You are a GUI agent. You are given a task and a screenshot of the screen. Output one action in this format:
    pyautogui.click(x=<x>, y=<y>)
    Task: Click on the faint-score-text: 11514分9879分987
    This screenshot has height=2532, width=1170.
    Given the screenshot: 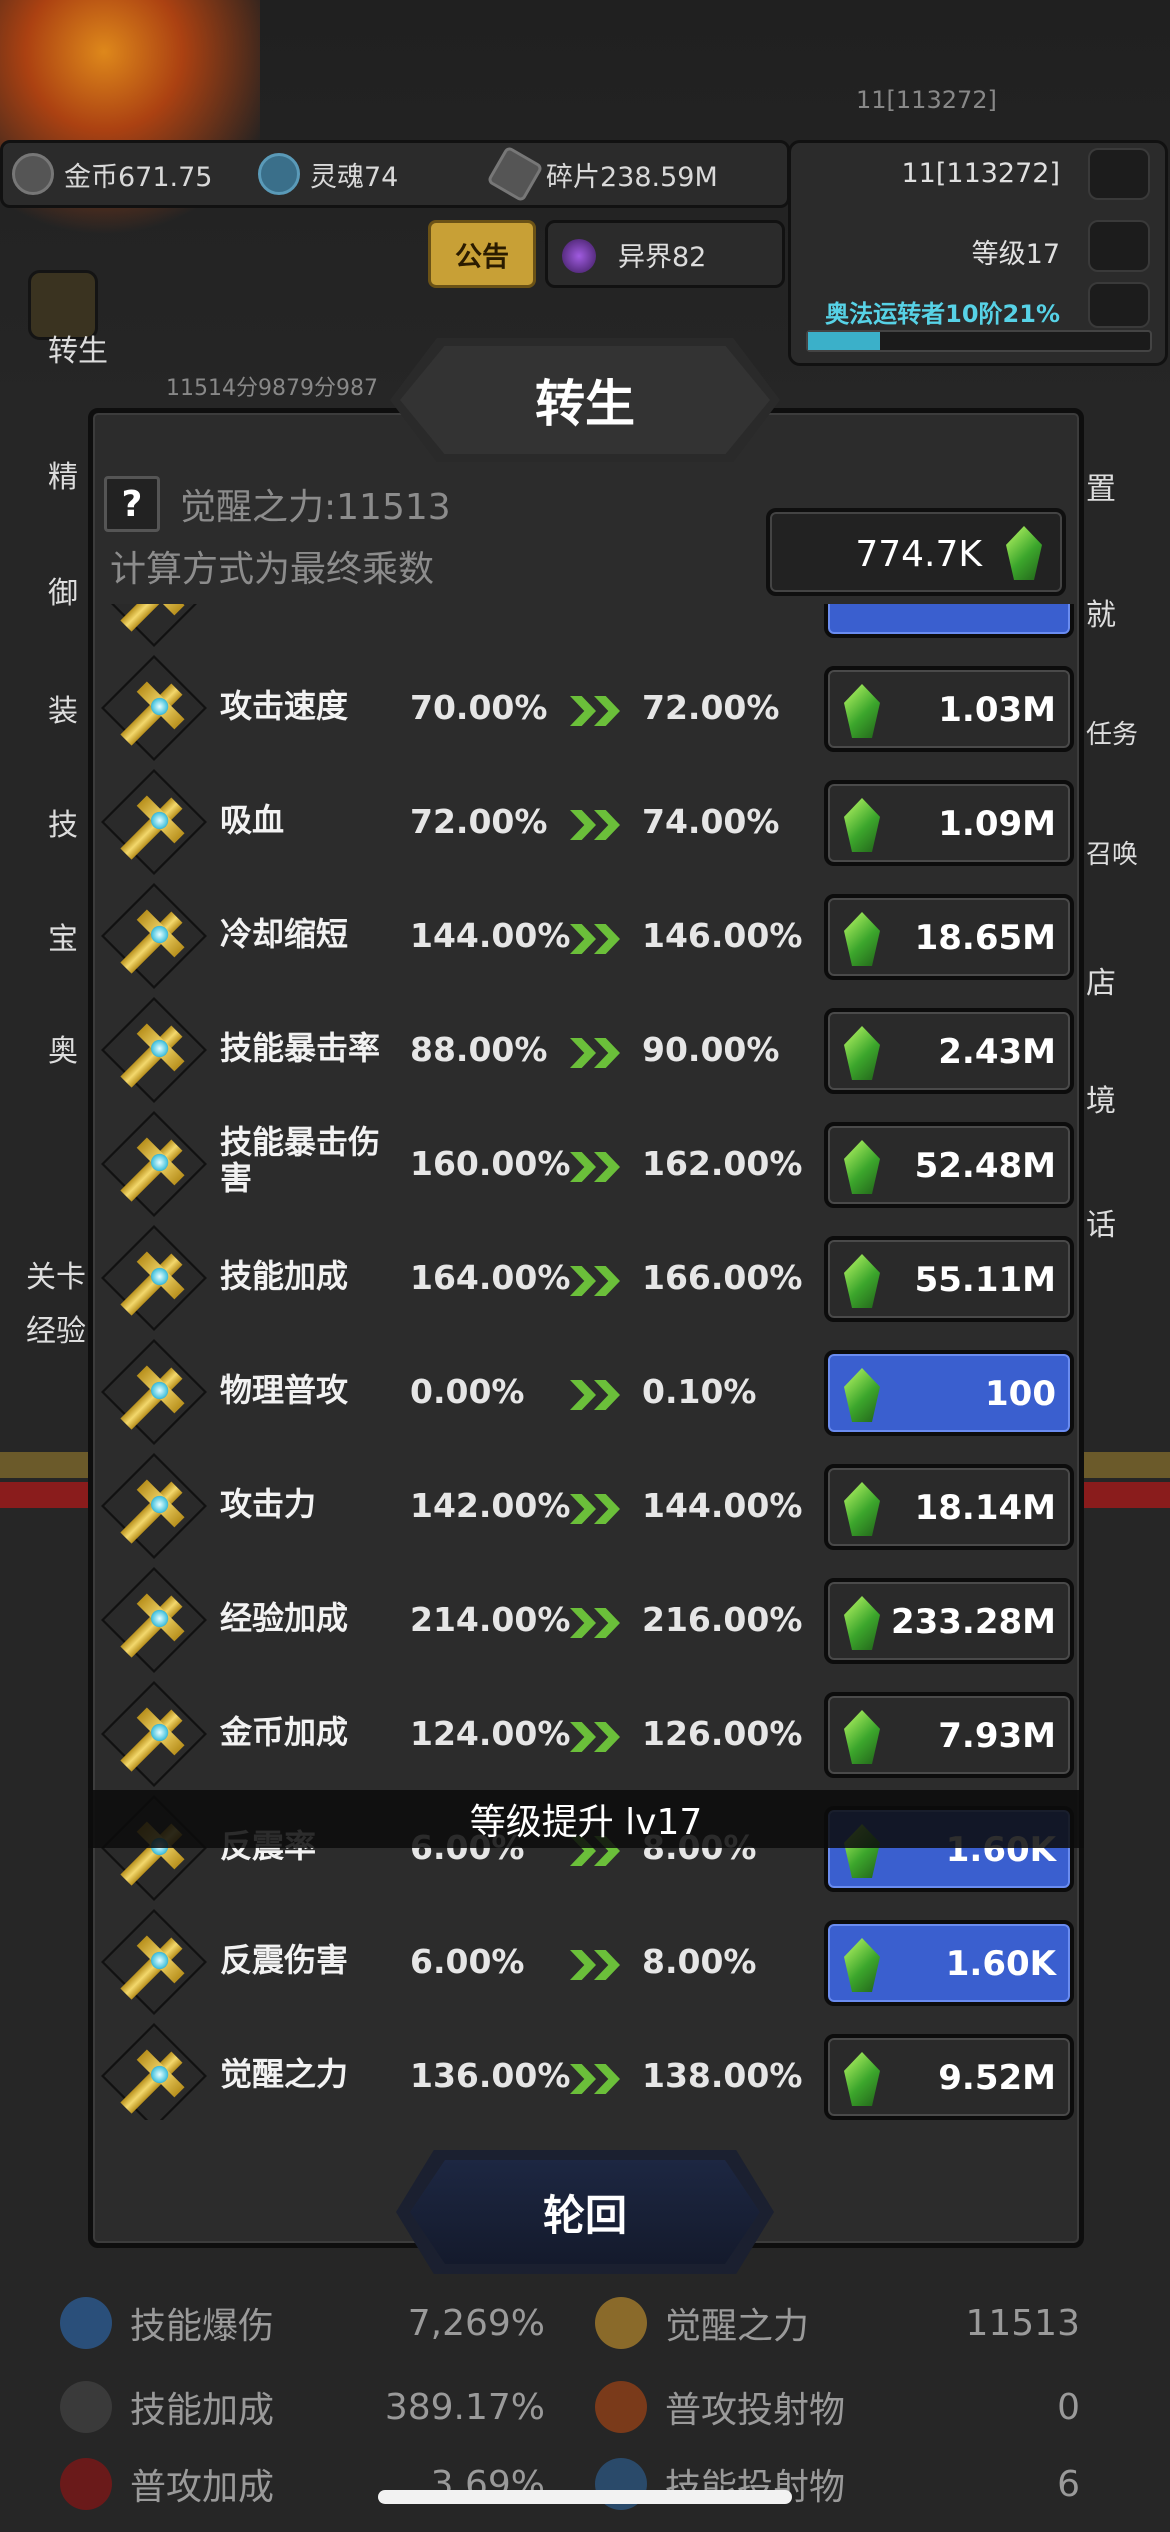 What is the action you would take?
    pyautogui.click(x=272, y=388)
    